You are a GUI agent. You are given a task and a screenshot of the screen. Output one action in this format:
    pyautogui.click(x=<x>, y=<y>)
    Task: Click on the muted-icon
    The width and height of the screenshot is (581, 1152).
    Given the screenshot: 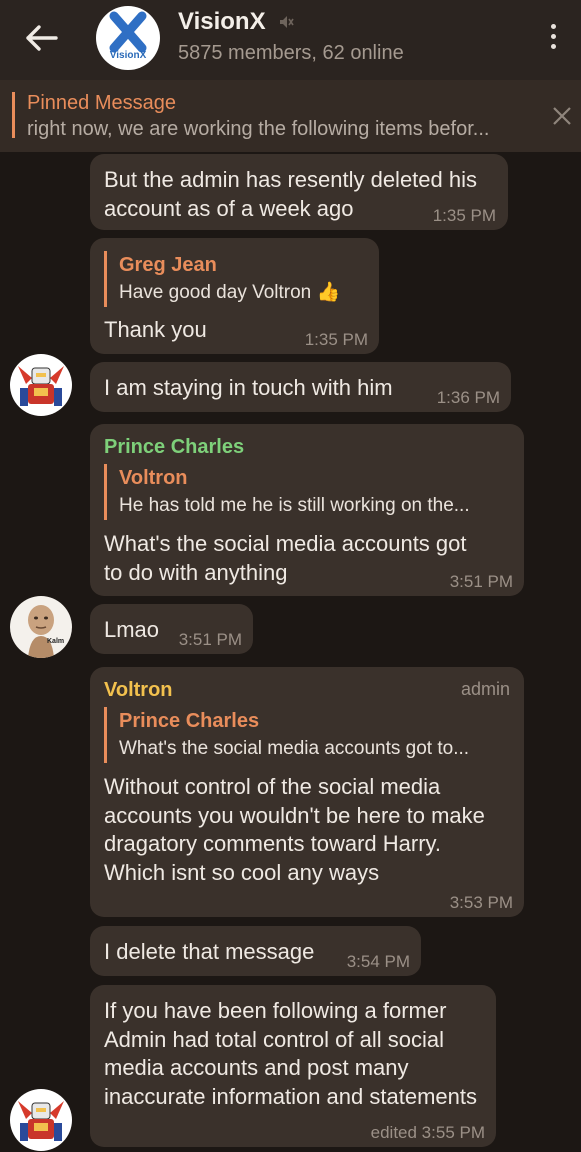 What is the action you would take?
    pyautogui.click(x=286, y=22)
    